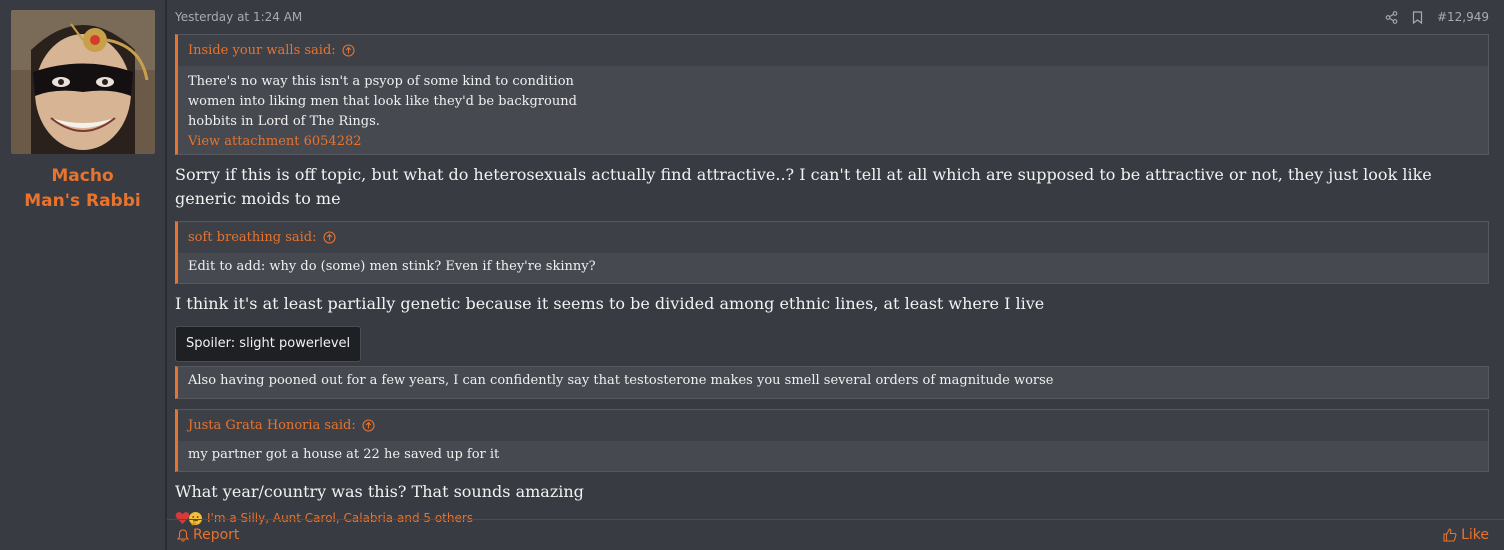 The image size is (1504, 550). I want to click on quote-author: soft breathing said:, so click(252, 237).